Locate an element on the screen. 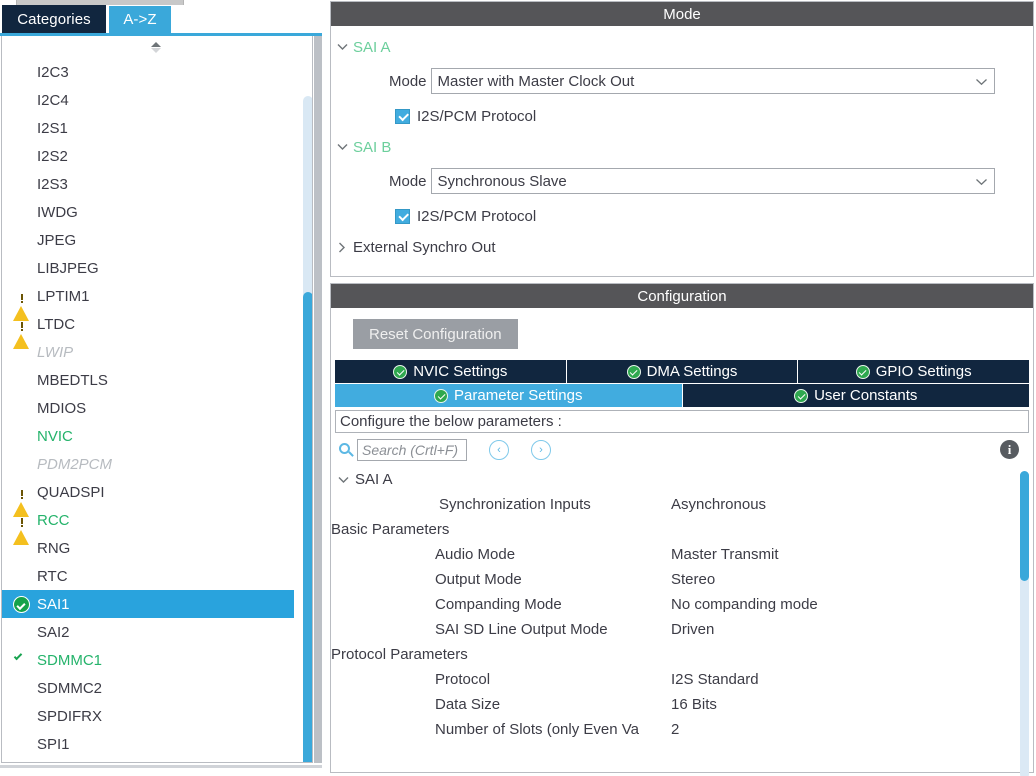 This screenshot has width=1036, height=776. mode-select-sai-a: Master with Master Clock Out is located at coordinates (712, 81).